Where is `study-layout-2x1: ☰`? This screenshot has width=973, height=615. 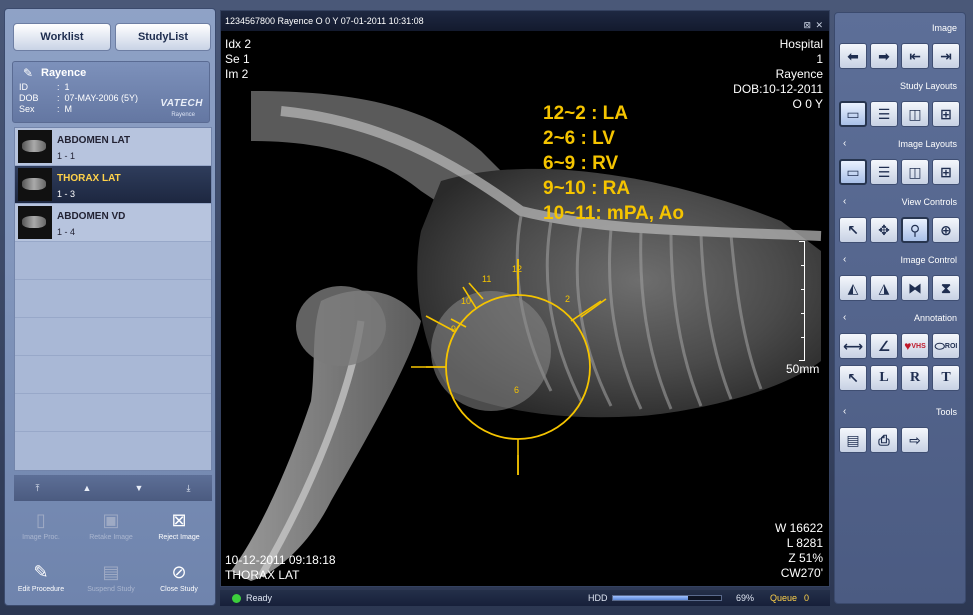
study-layout-2x1: ☰ is located at coordinates (884, 114).